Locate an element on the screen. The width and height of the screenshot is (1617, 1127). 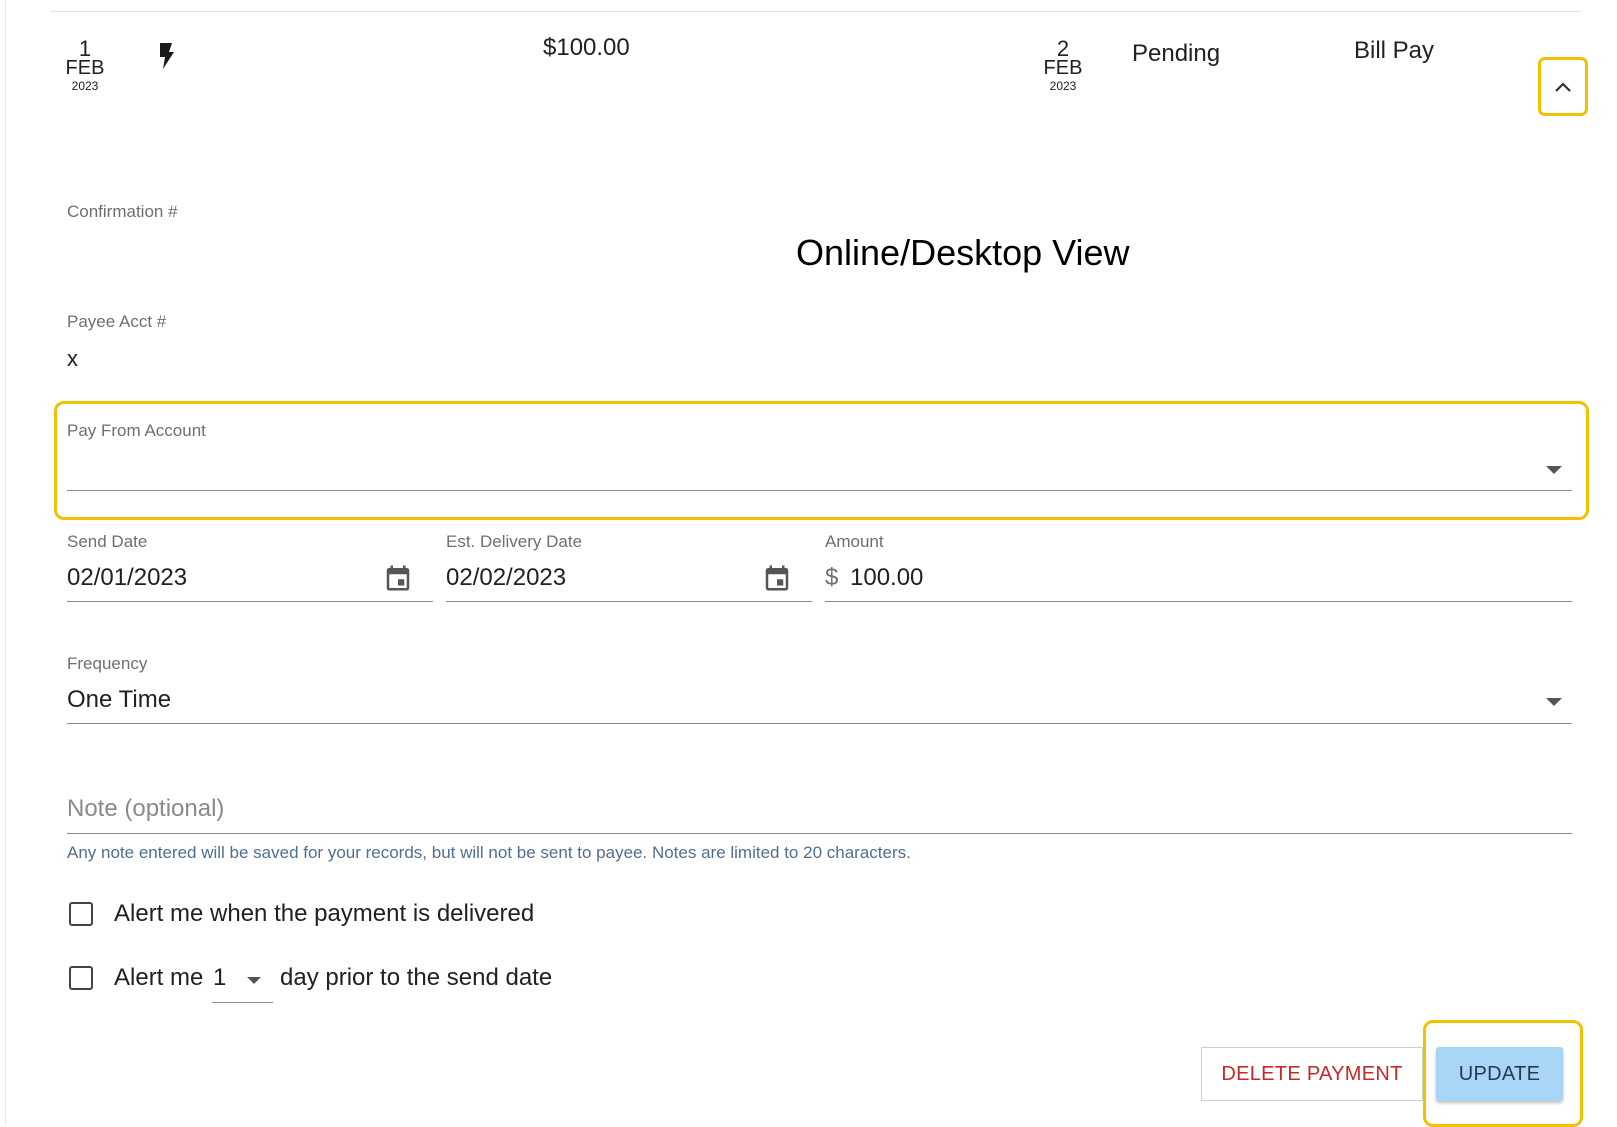
alert-prior-prefix: Alert me is located at coordinates (159, 977).